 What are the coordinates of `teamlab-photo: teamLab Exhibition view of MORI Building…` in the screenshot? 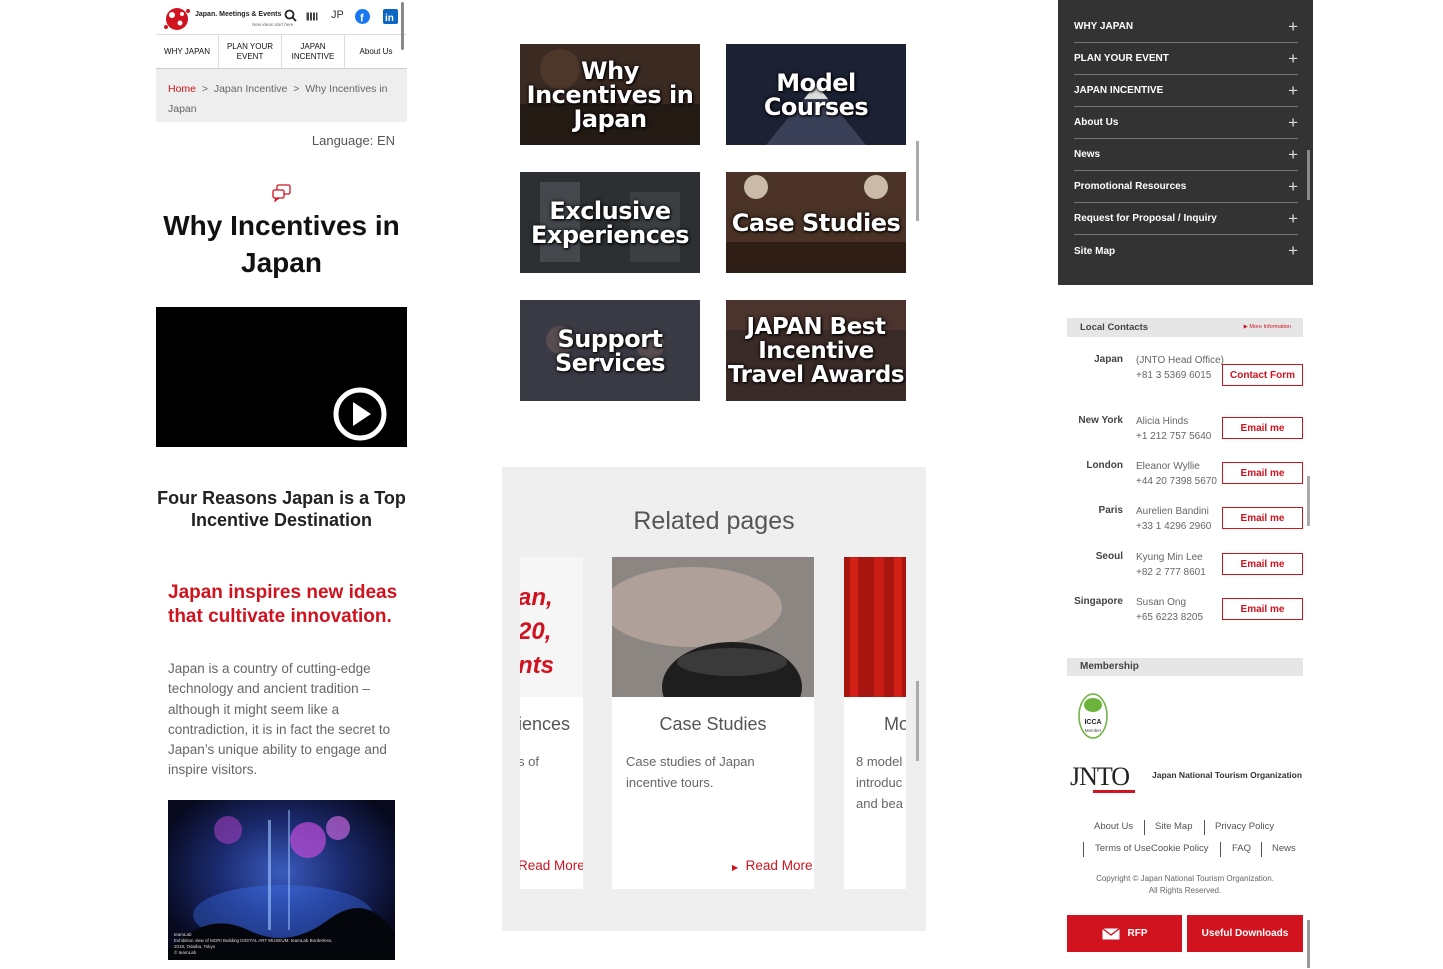 It's located at (281, 880).